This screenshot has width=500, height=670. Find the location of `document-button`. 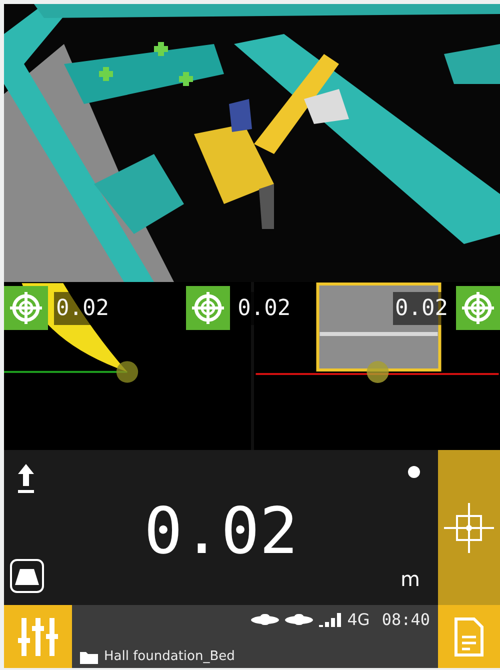

document-button is located at coordinates (469, 636).